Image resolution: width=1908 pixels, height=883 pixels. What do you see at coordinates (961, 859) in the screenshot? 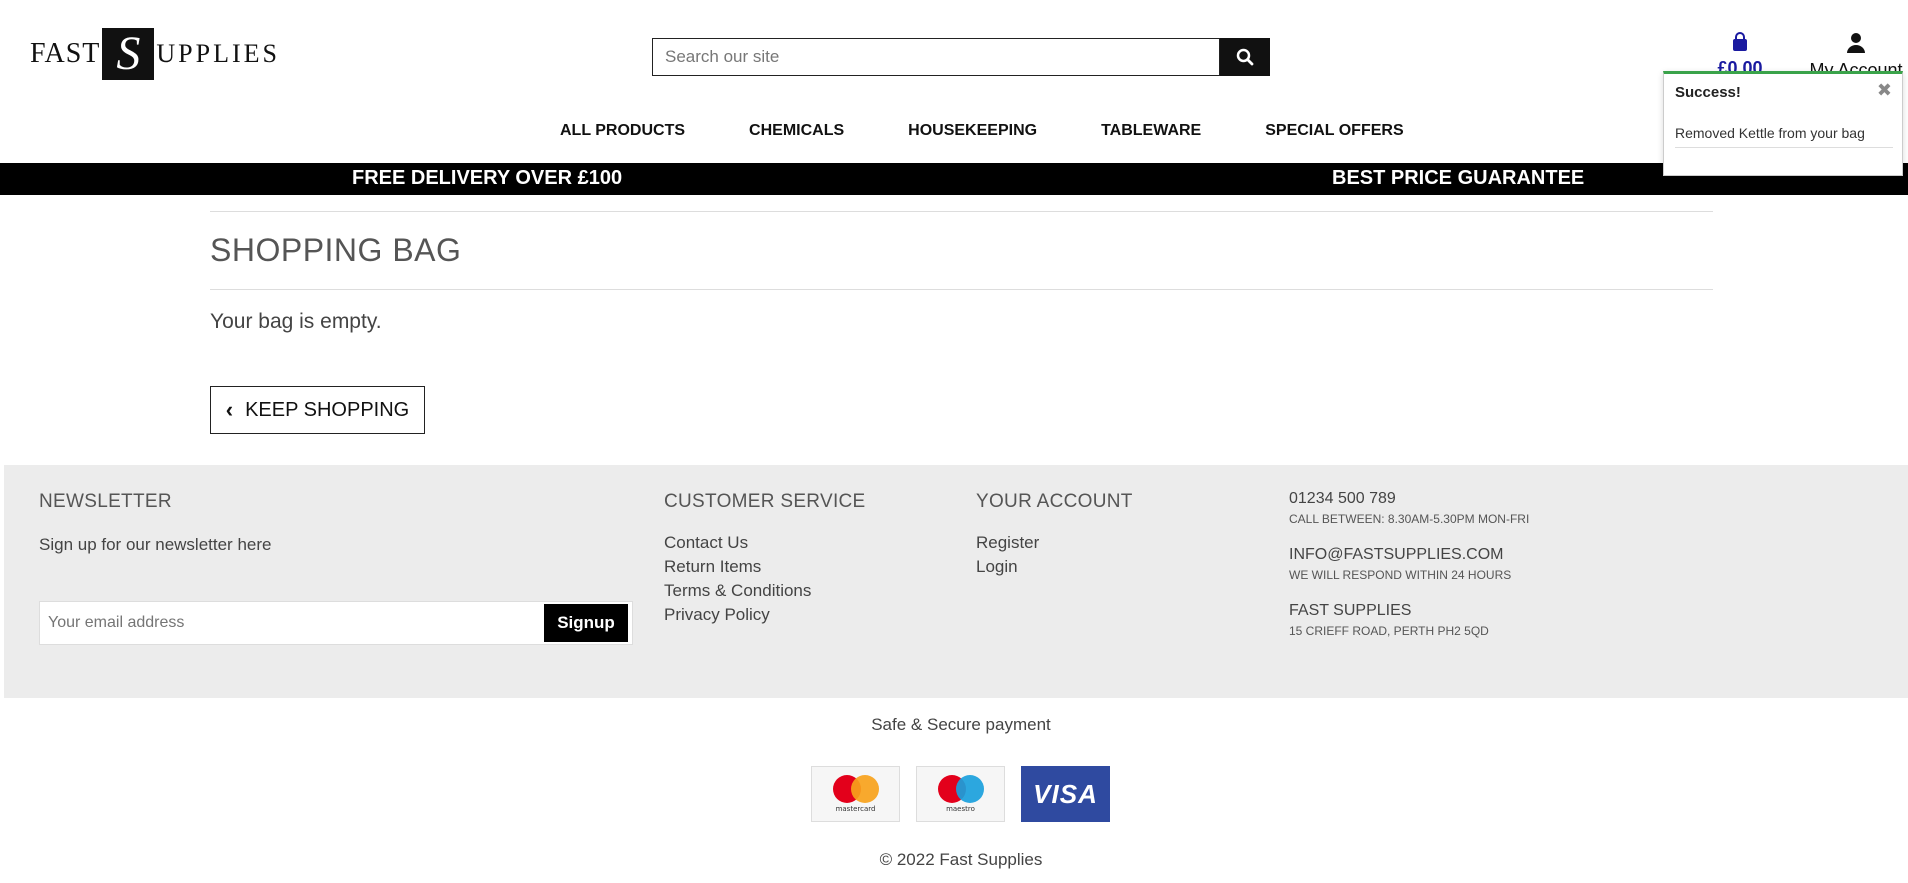
I see `copyright: © 2022 Fast Supplies` at bounding box center [961, 859].